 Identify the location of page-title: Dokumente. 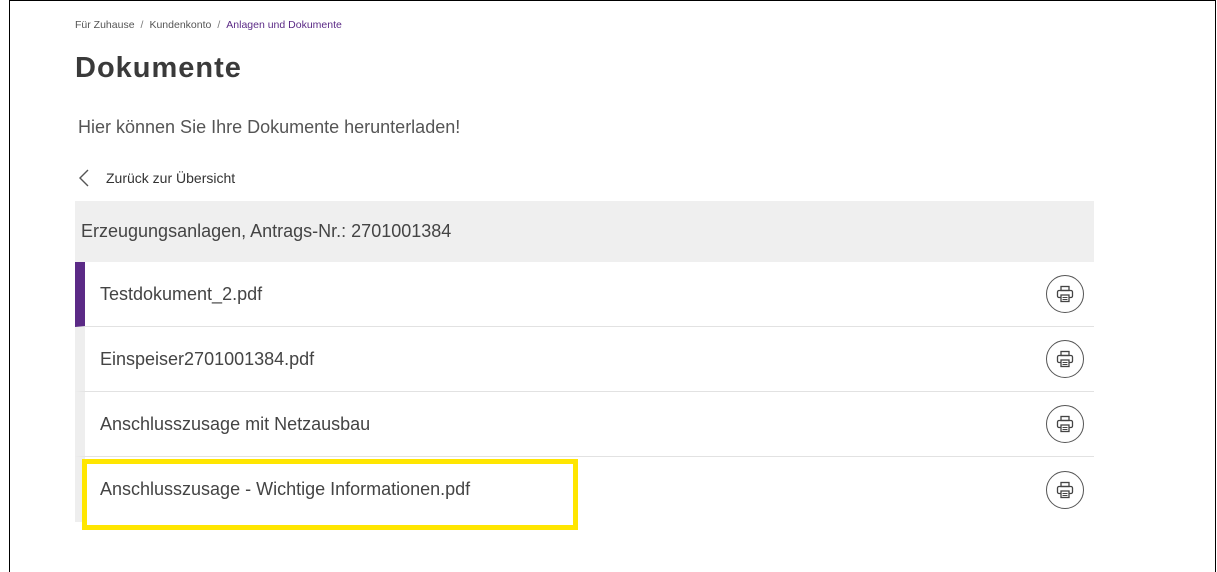
(158, 68).